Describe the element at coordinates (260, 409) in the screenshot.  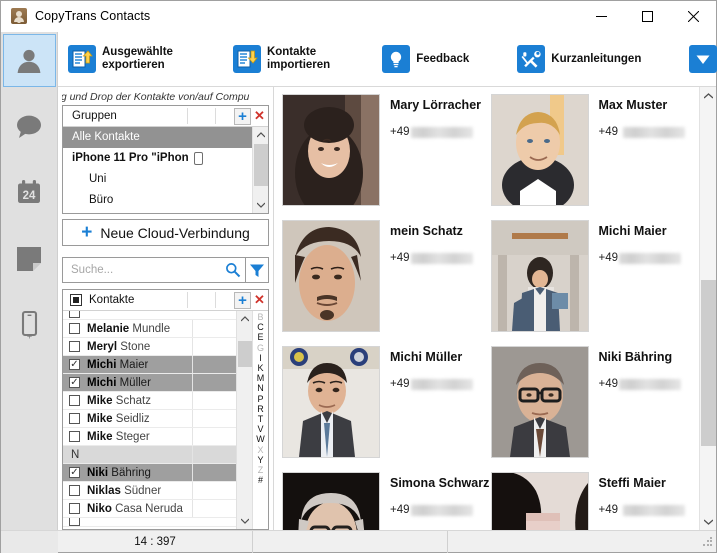
I see `alpha-R: R` at that location.